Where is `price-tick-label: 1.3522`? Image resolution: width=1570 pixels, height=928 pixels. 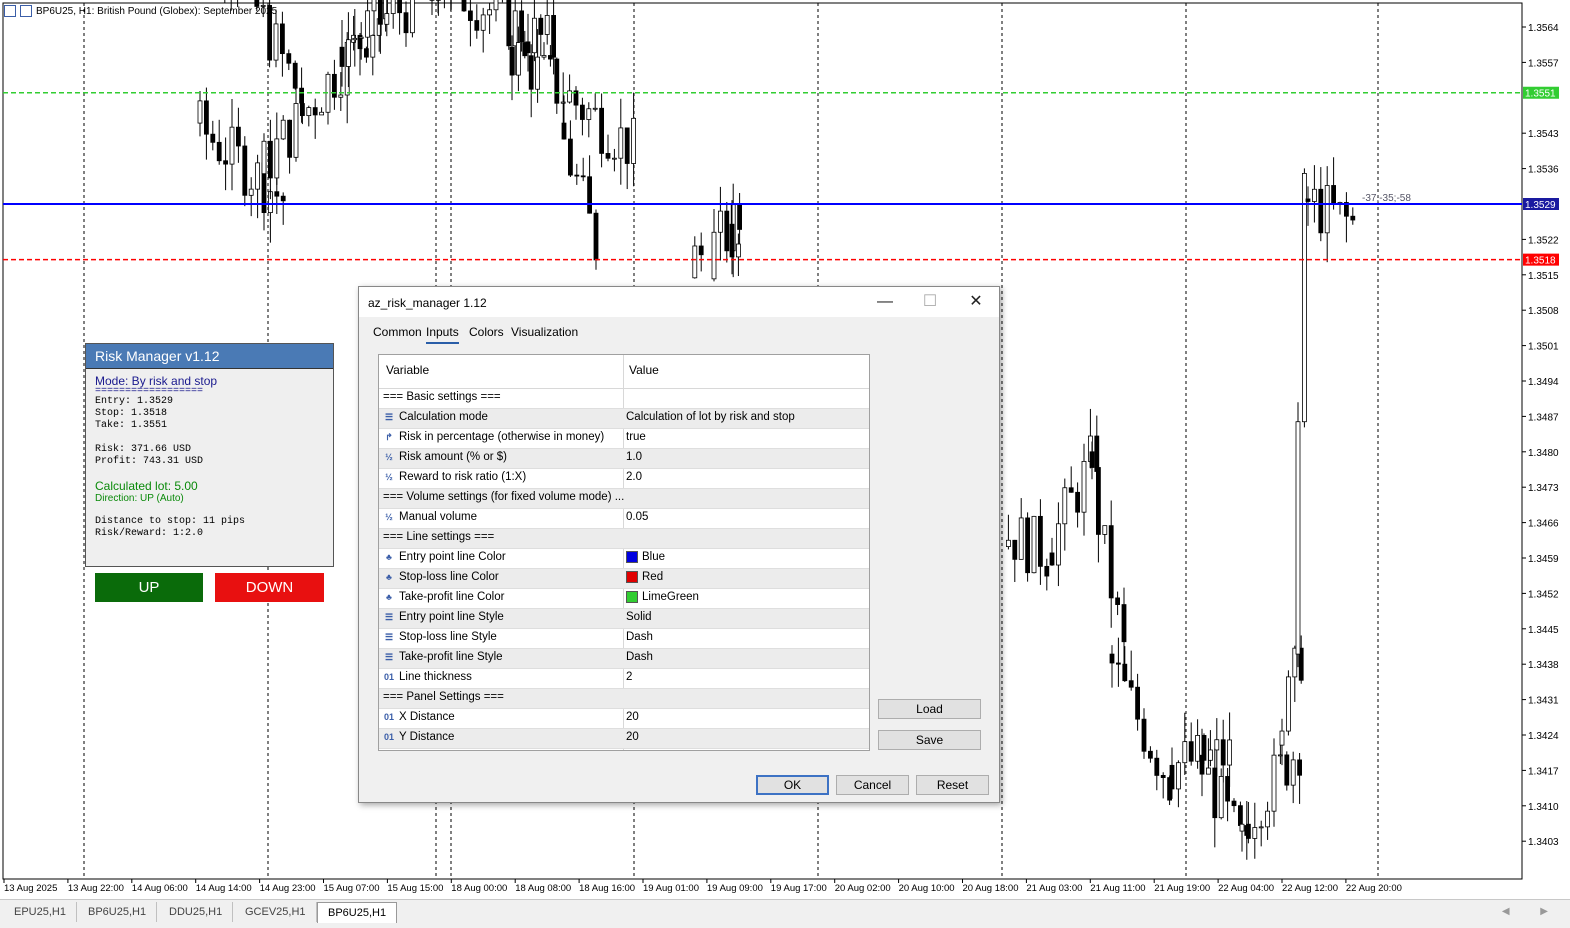 price-tick-label: 1.3522 is located at coordinates (1543, 240).